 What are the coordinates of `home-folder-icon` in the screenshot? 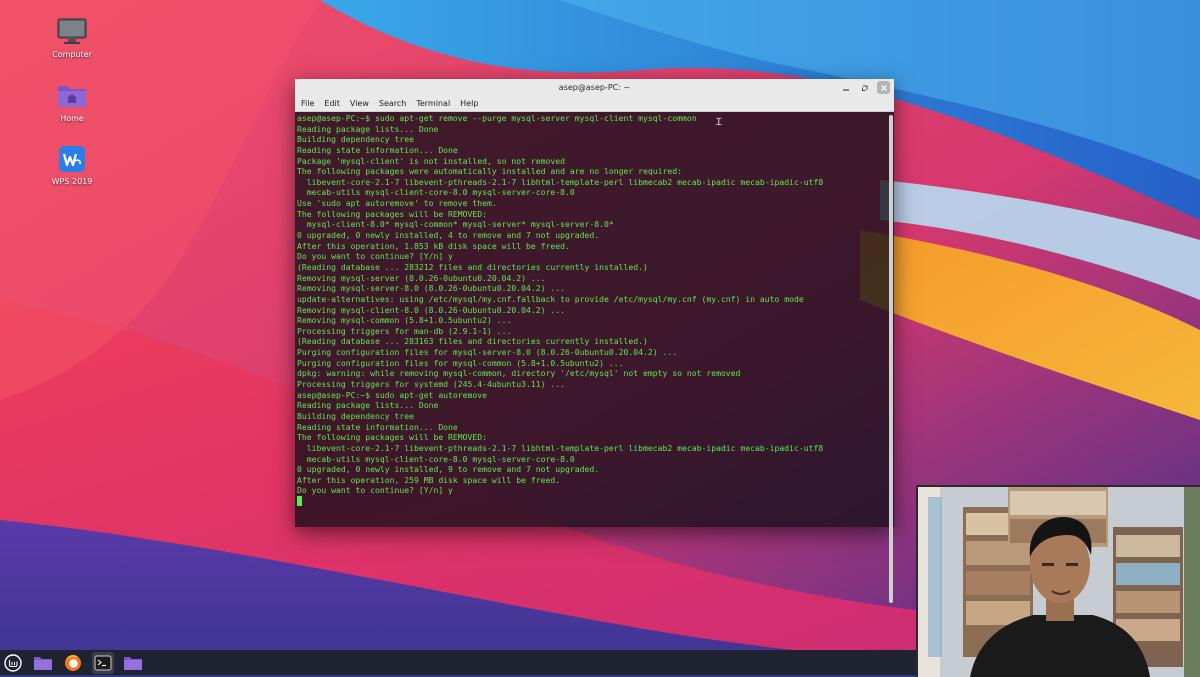 It's located at (72, 96).